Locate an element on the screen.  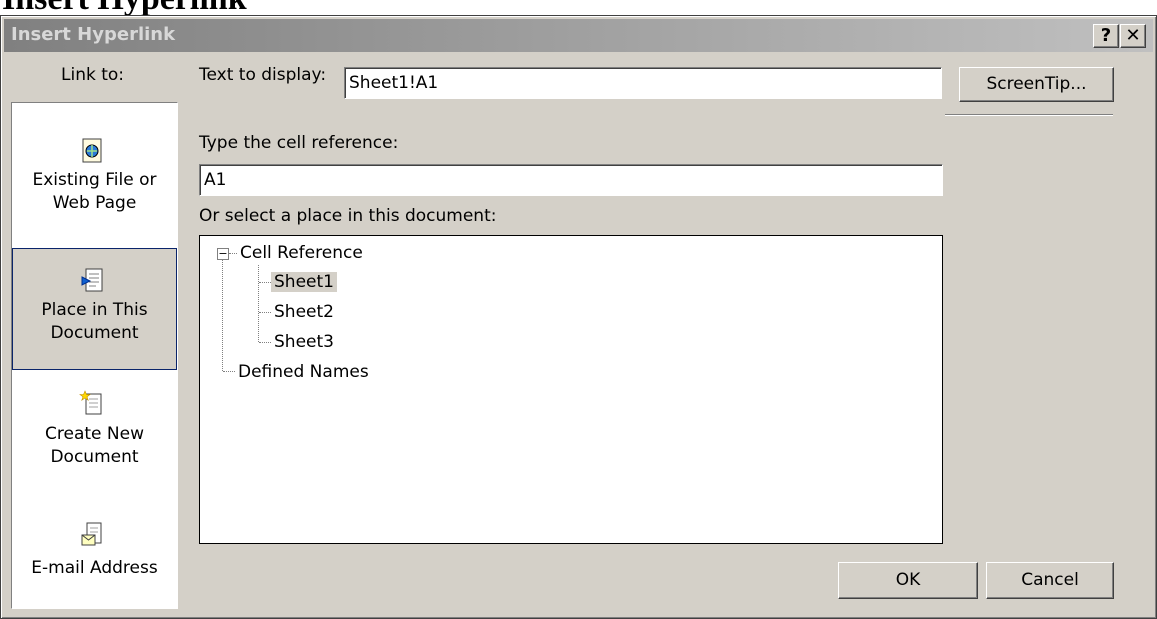
help-button: ? is located at coordinates (1106, 36).